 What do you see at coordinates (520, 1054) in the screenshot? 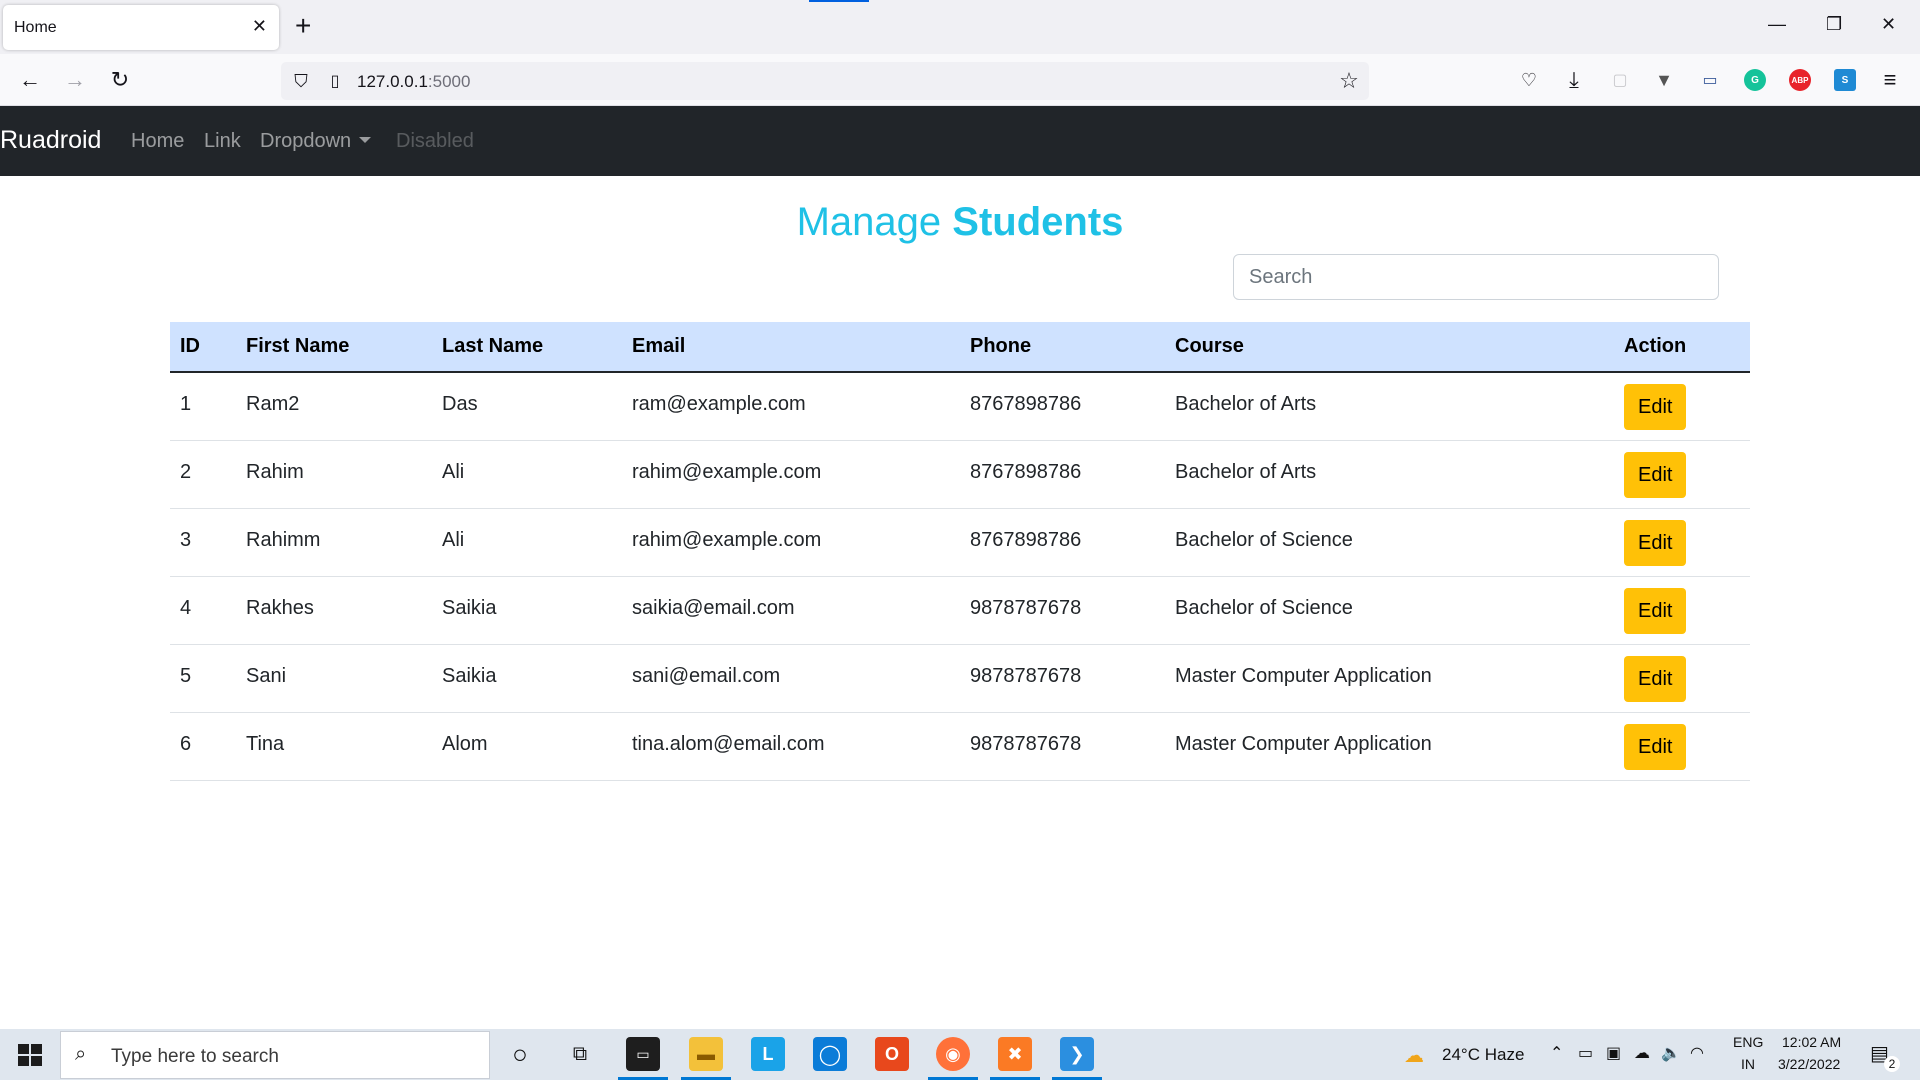
I see `cortana-icon: ○` at bounding box center [520, 1054].